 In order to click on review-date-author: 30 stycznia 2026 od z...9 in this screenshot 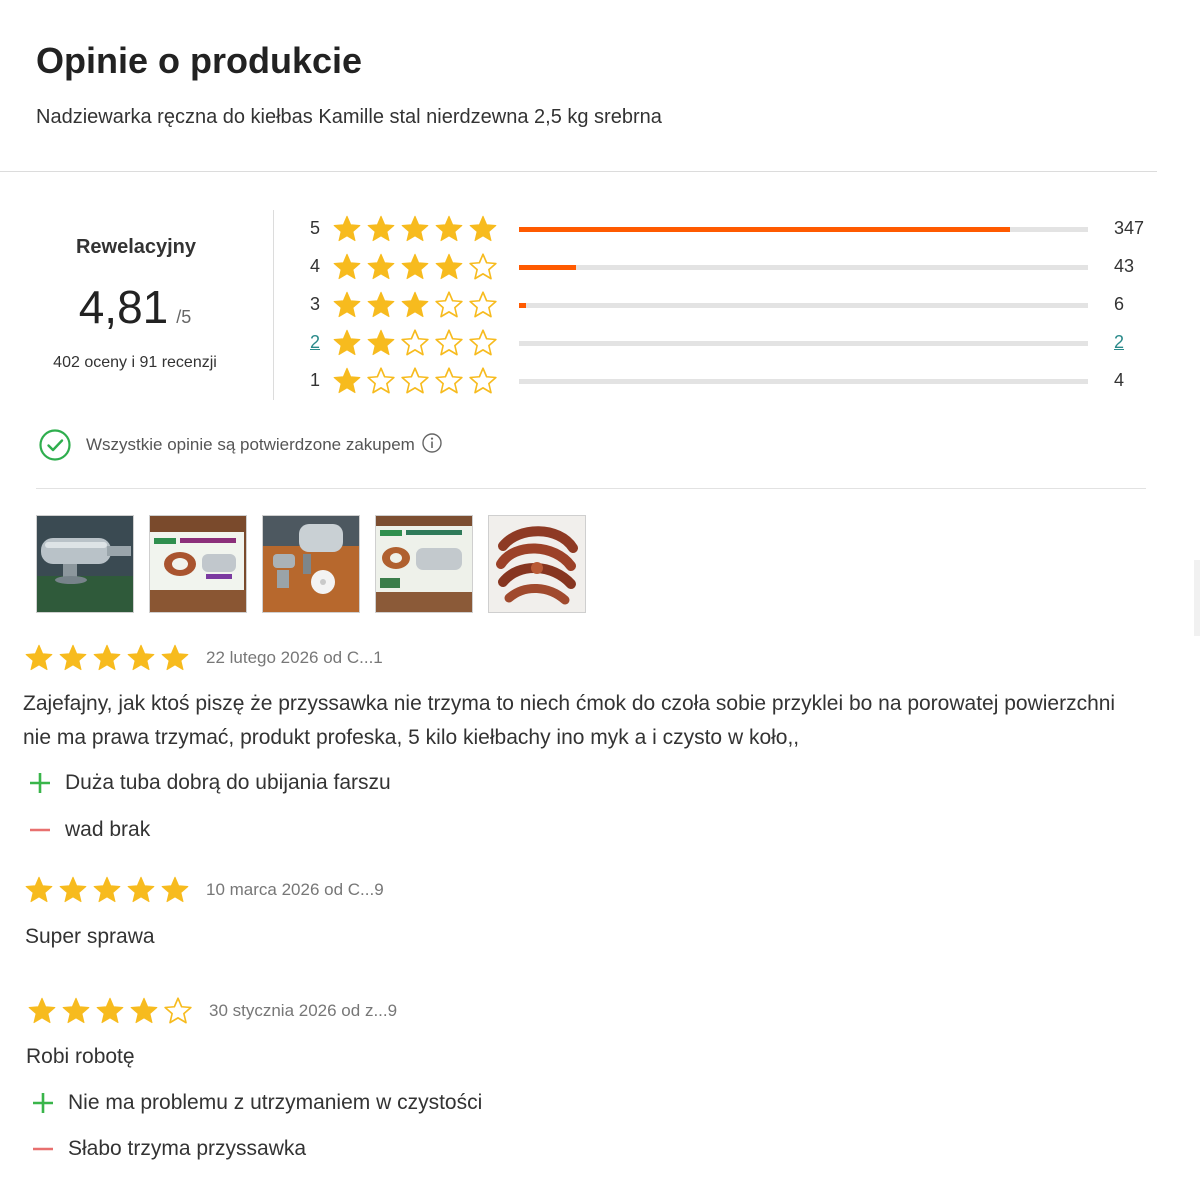, I will do `click(303, 1010)`.